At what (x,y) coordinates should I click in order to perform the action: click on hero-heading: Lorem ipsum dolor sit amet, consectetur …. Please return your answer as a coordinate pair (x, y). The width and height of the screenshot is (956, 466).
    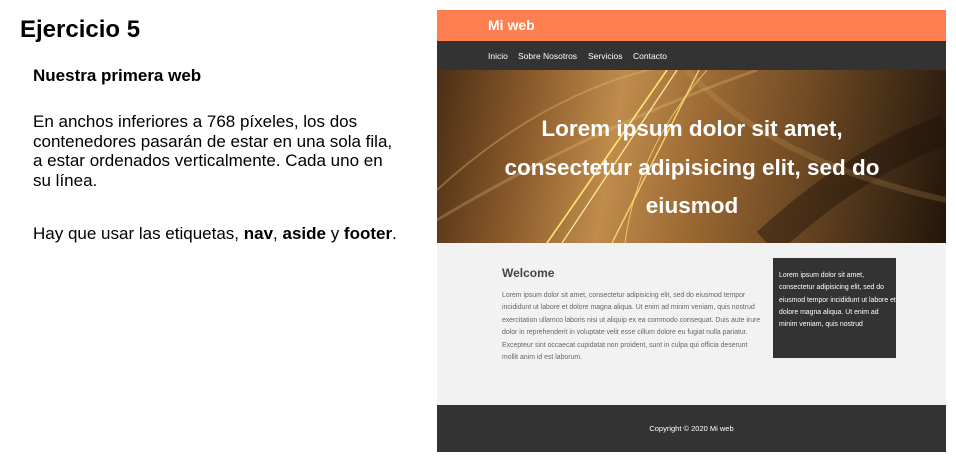
    Looking at the image, I should click on (692, 167).